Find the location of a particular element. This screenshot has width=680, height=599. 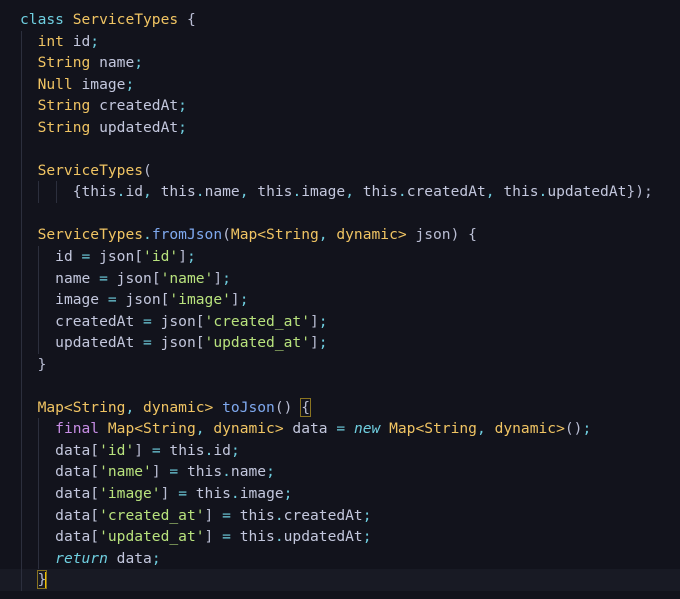

code-line: updatedAt = json['updated_at']; is located at coordinates (340, 343).